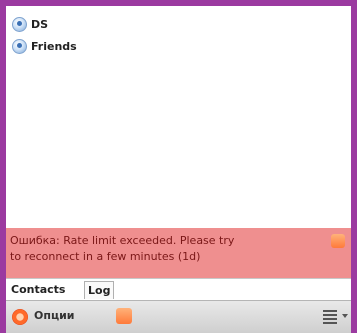  What do you see at coordinates (338, 241) in the screenshot?
I see `error-close-icon` at bounding box center [338, 241].